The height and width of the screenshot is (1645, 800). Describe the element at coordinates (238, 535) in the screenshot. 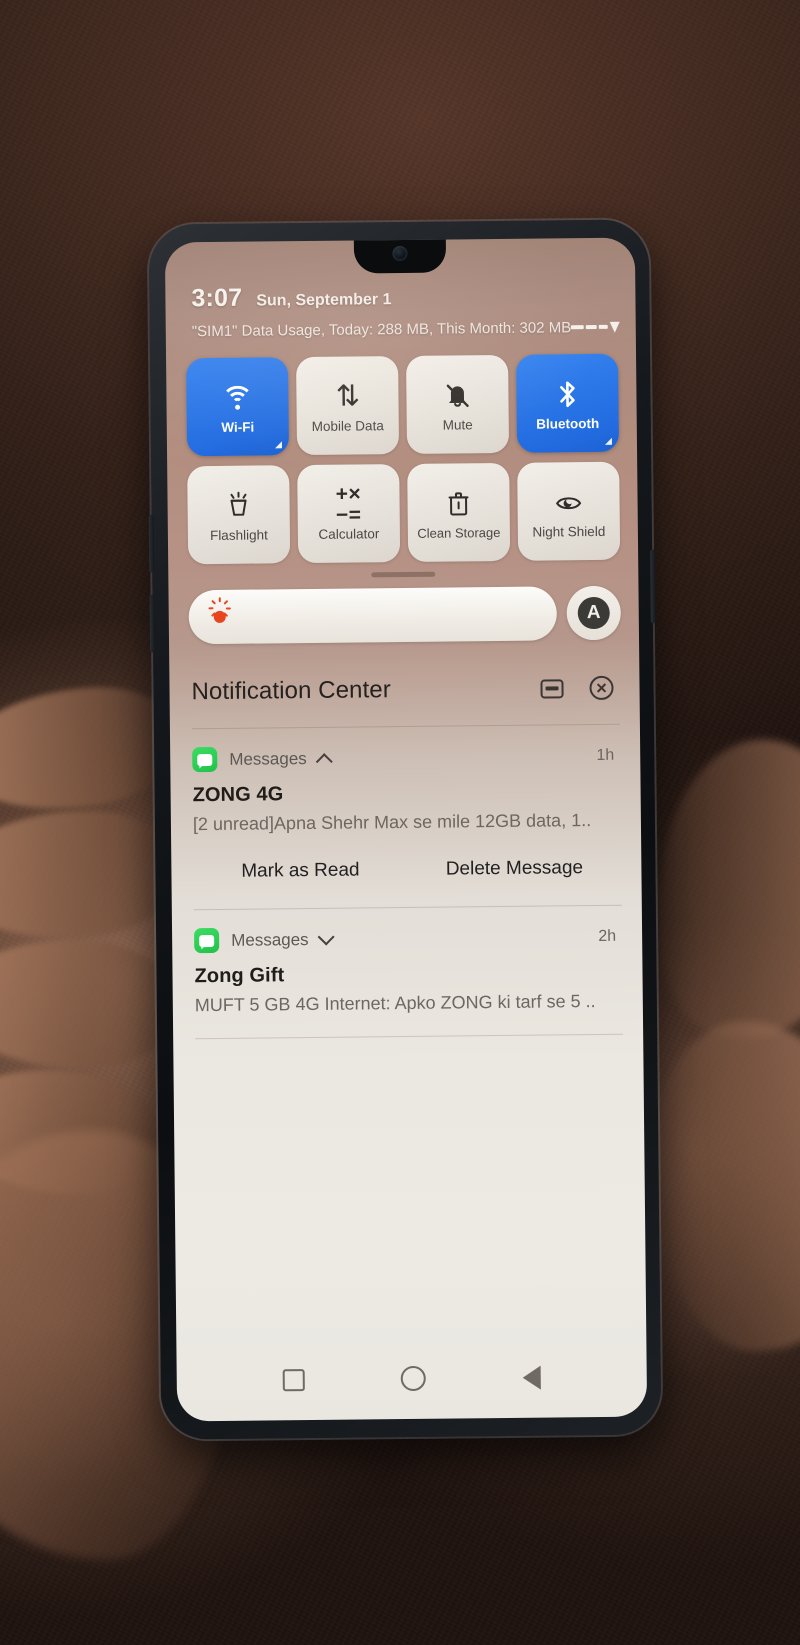

I see `quick-tile-label: Flashlight` at that location.